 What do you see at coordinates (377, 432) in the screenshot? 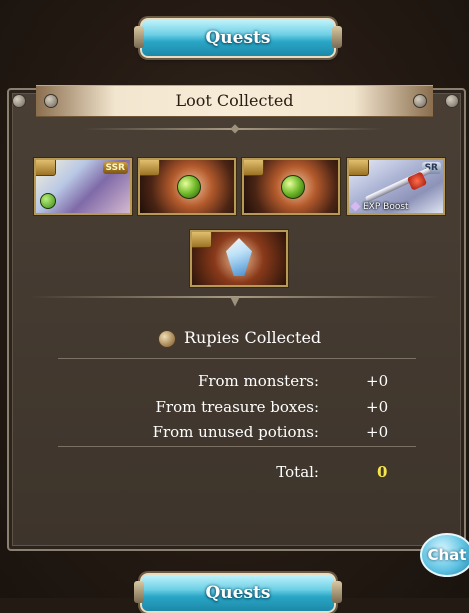
I see `row-value-potions: +0` at bounding box center [377, 432].